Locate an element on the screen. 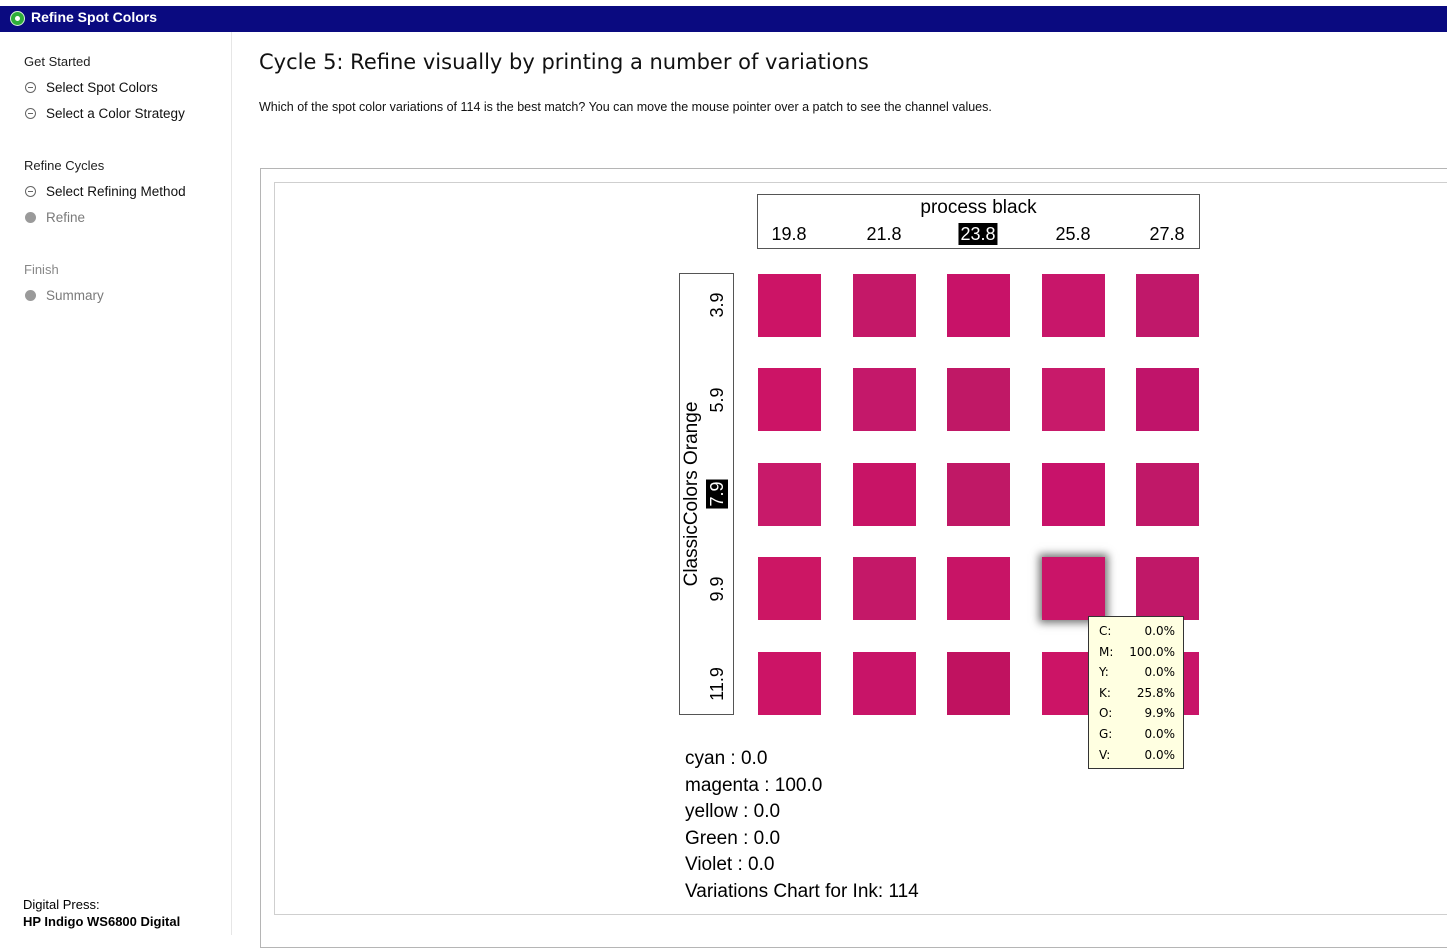 Image resolution: width=1447 pixels, height=948 pixels. row-tick-label: 5.9 is located at coordinates (717, 400).